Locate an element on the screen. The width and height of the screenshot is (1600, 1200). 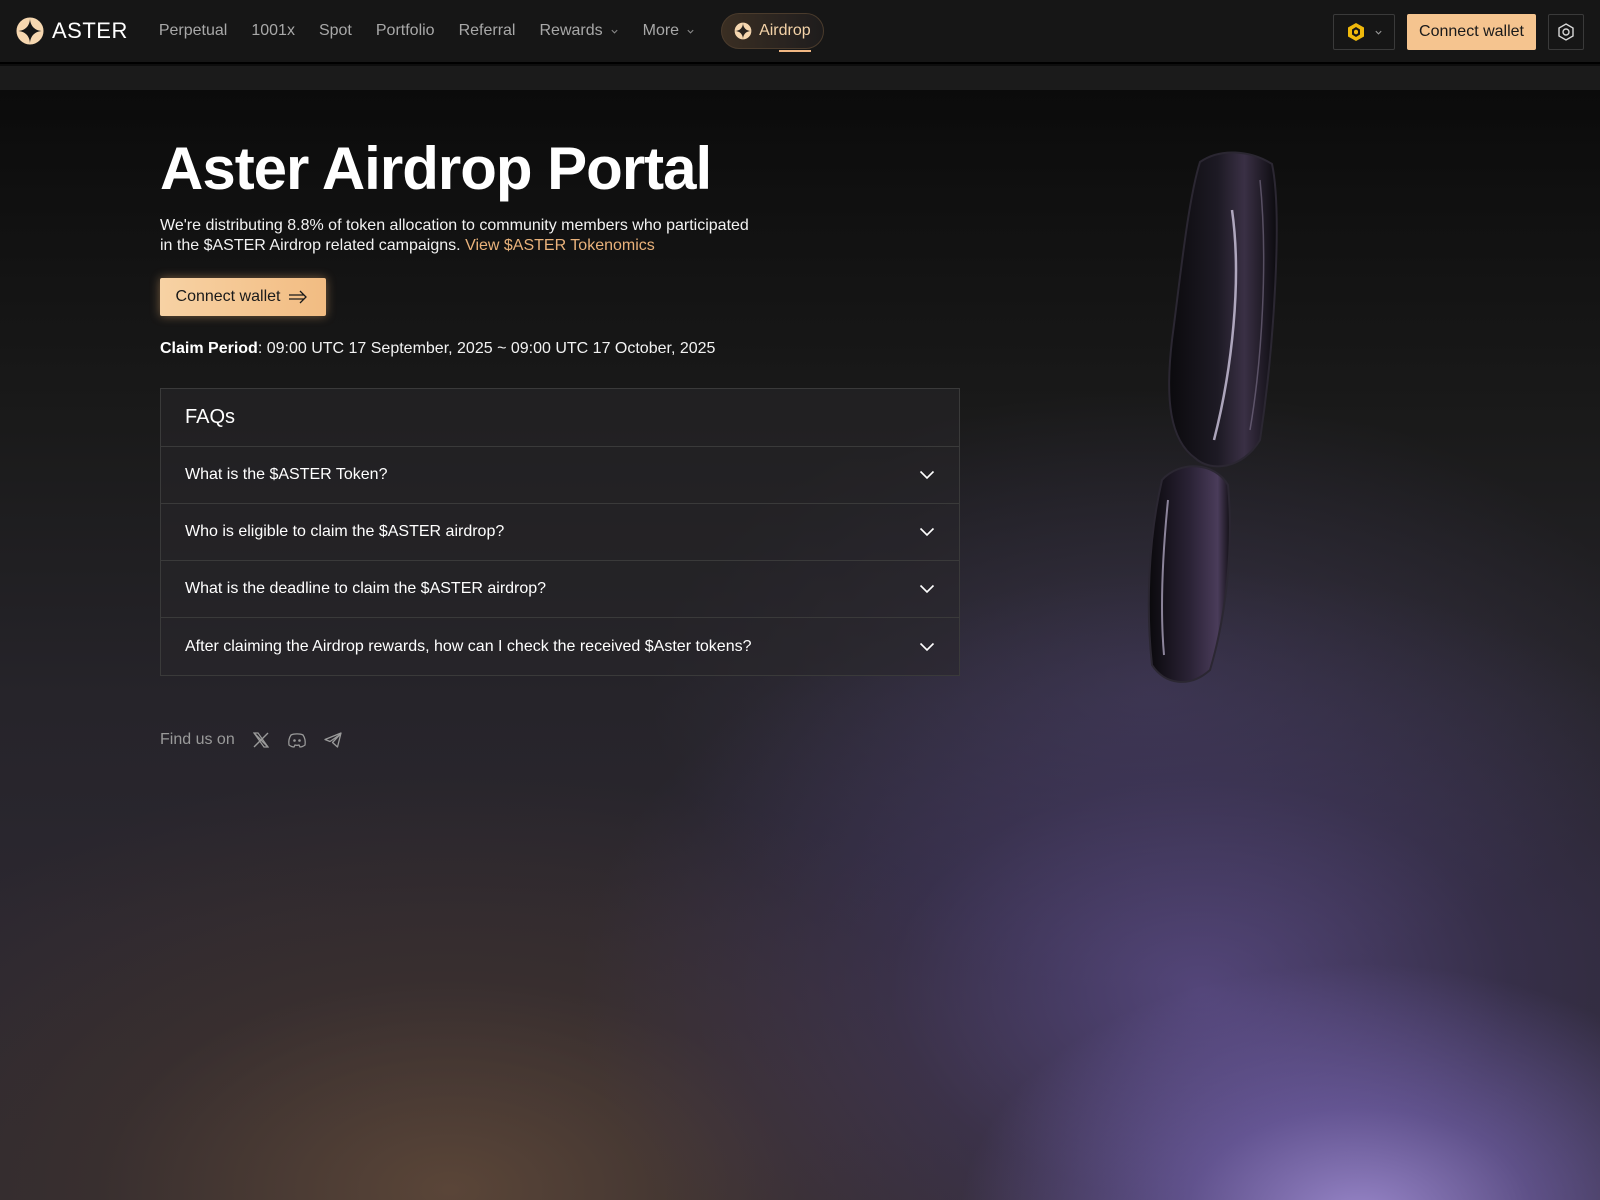
nav-link-more-label: More is located at coordinates (661, 30).